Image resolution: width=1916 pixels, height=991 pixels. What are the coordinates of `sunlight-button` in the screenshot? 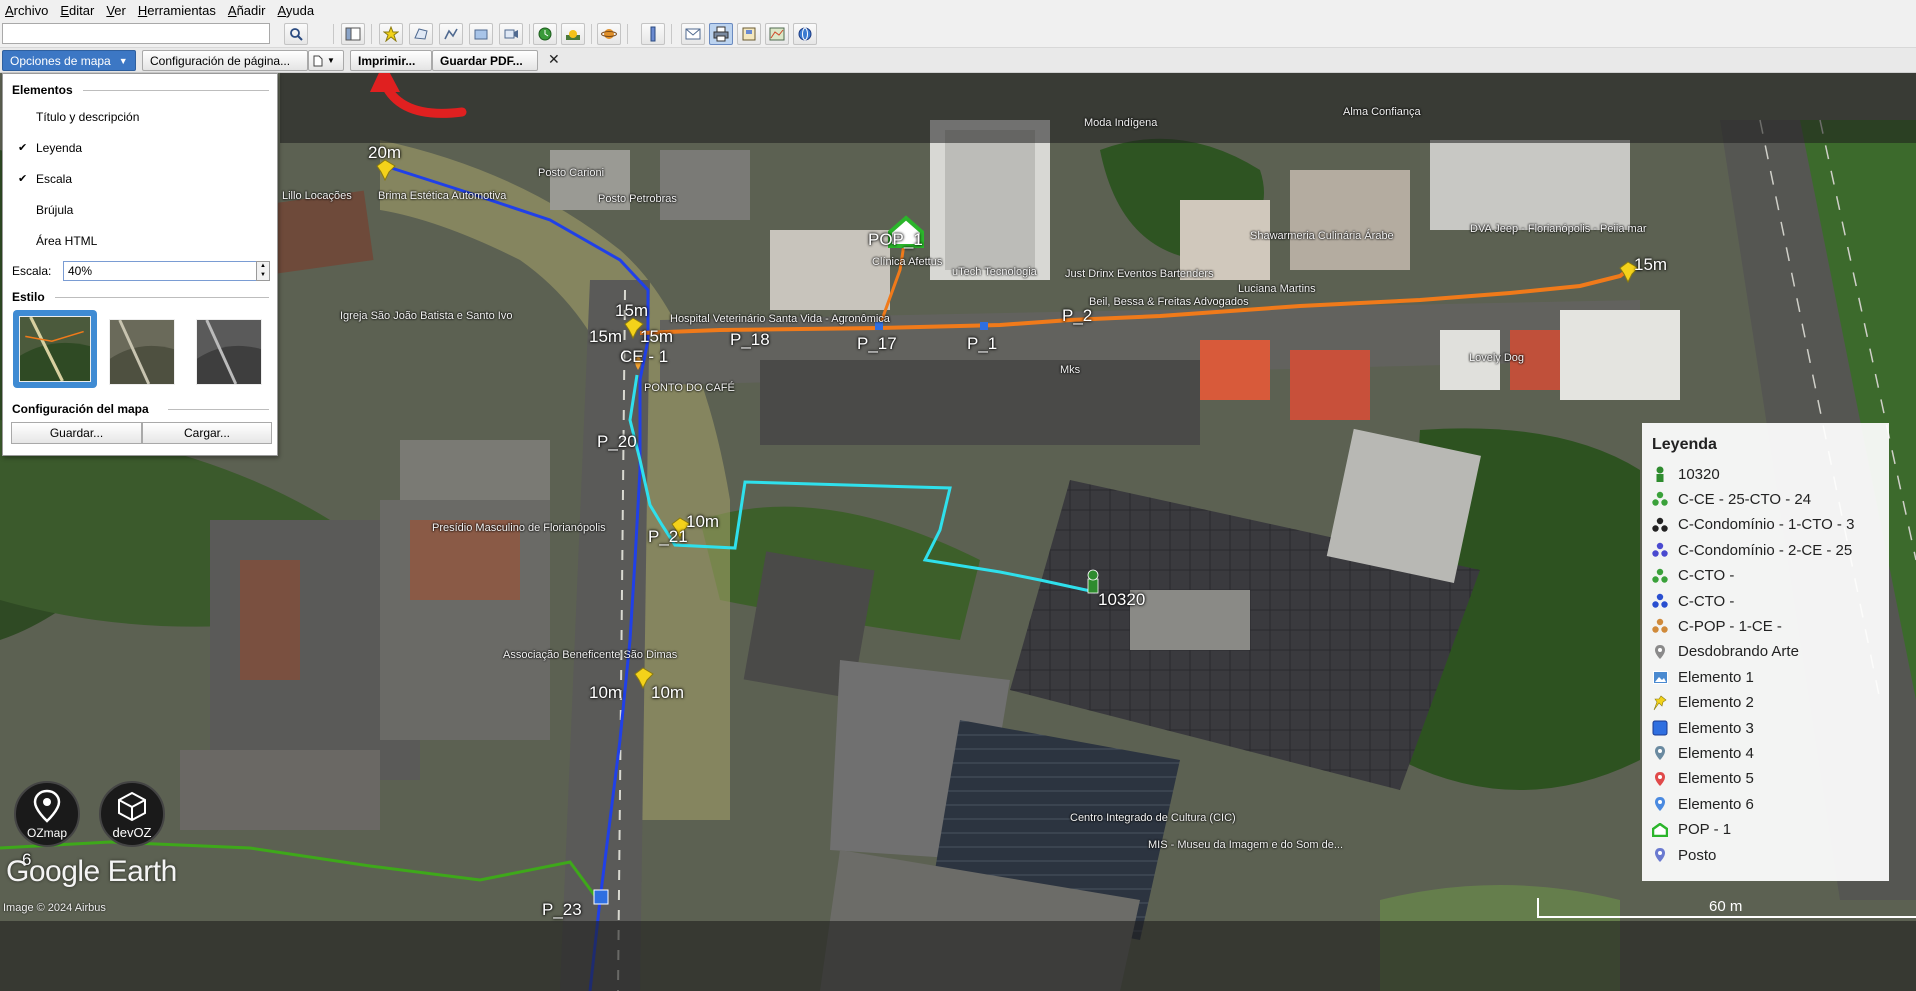 It's located at (573, 34).